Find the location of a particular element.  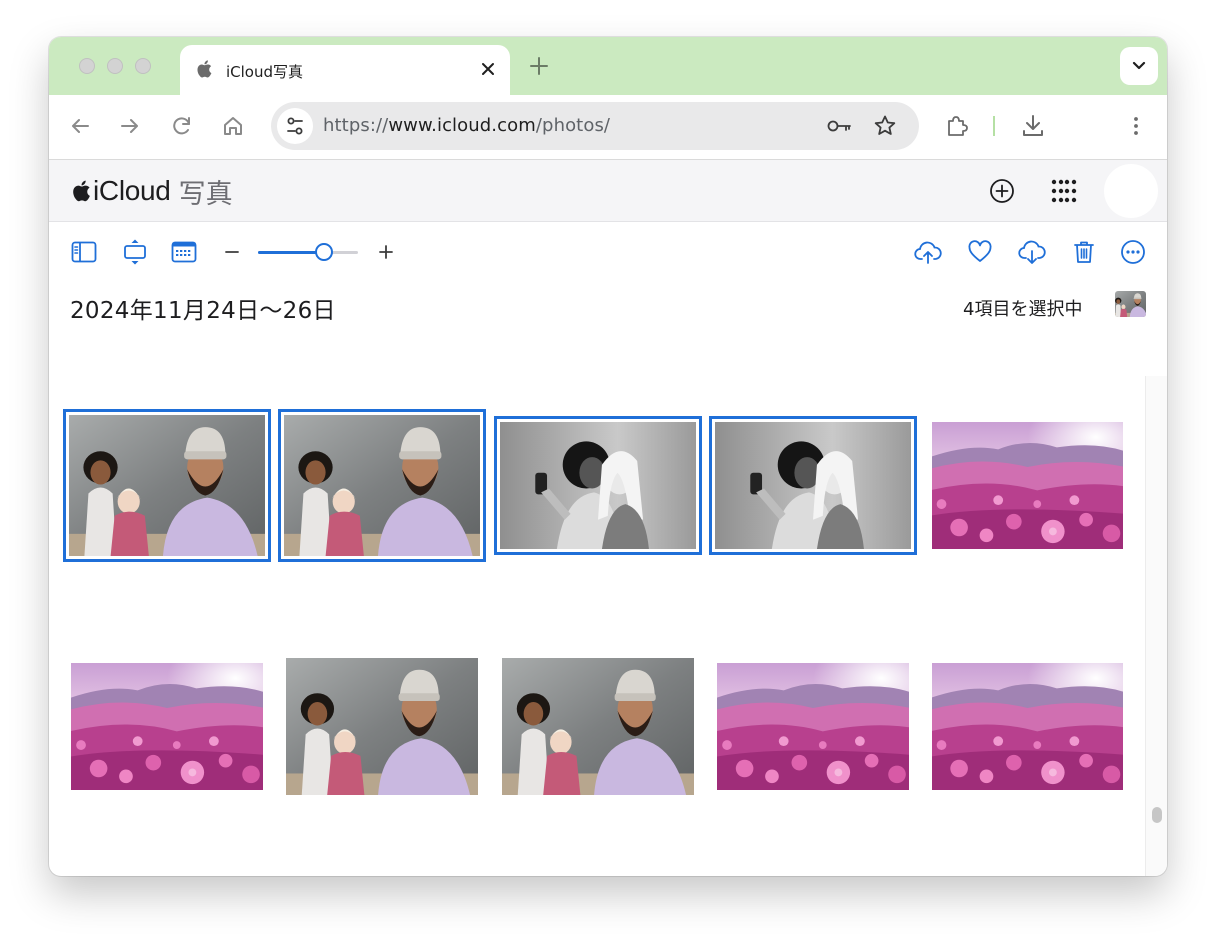

trash-icon is located at coordinates (1084, 252).